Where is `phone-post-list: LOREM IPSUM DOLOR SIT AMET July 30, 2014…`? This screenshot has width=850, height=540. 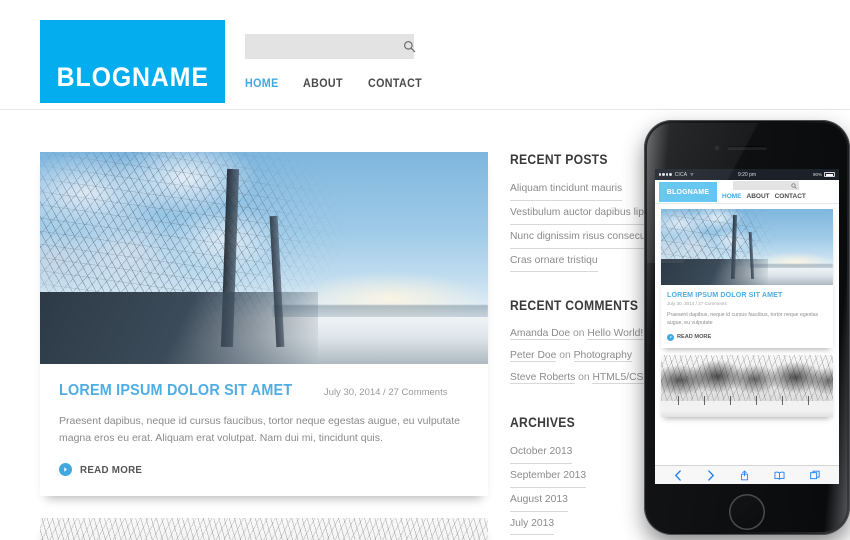
phone-post-list: LOREM IPSUM DOLOR SIT AMET July 30, 2014… is located at coordinates (747, 316).